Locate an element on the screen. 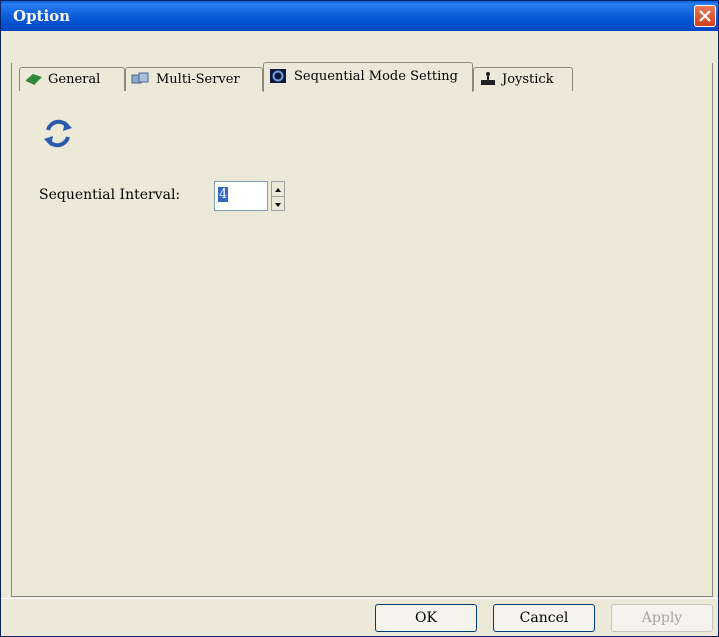 The width and height of the screenshot is (719, 637). spinner-arrows is located at coordinates (278, 196).